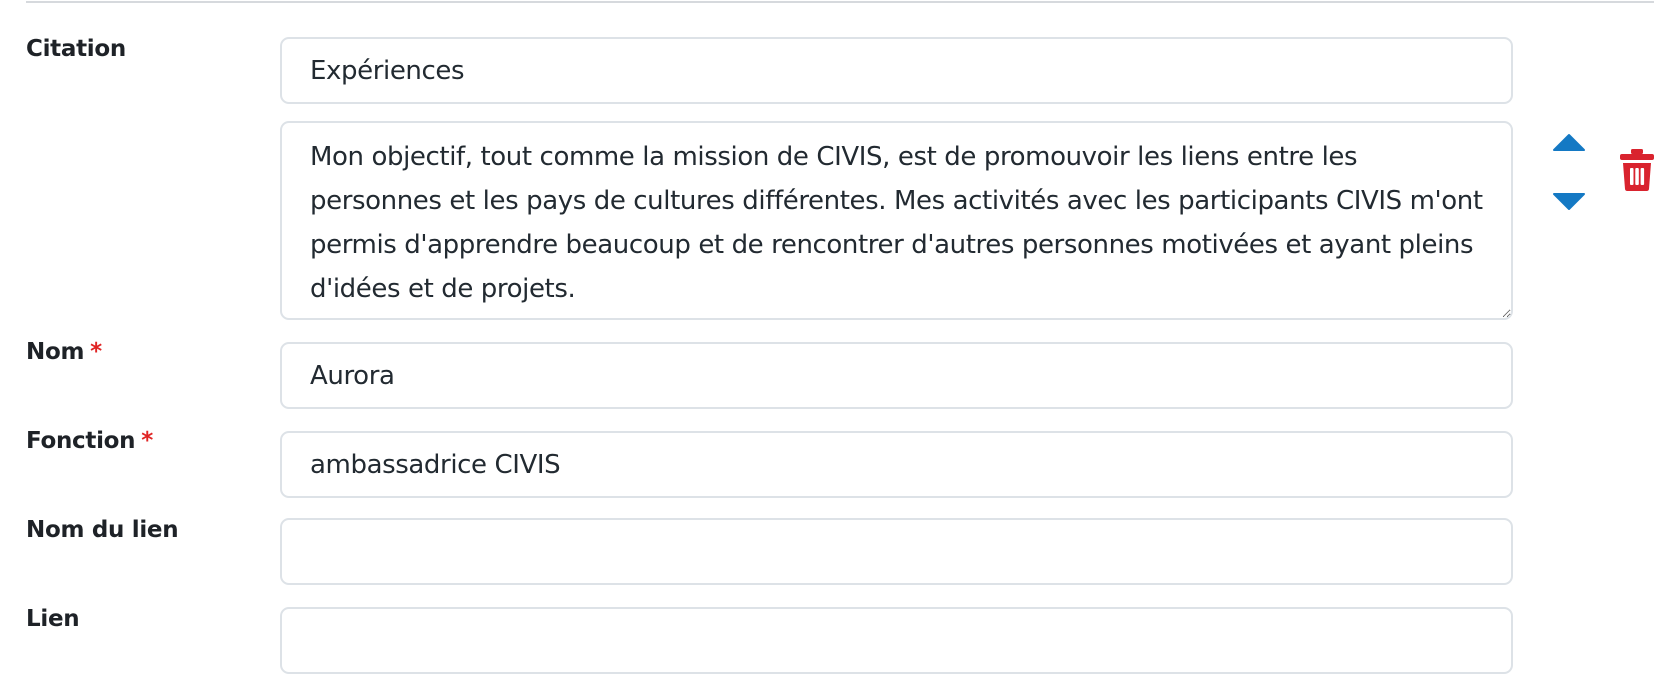 This screenshot has width=1680, height=700. Describe the element at coordinates (1569, 202) in the screenshot. I see `move-down-icon` at that location.